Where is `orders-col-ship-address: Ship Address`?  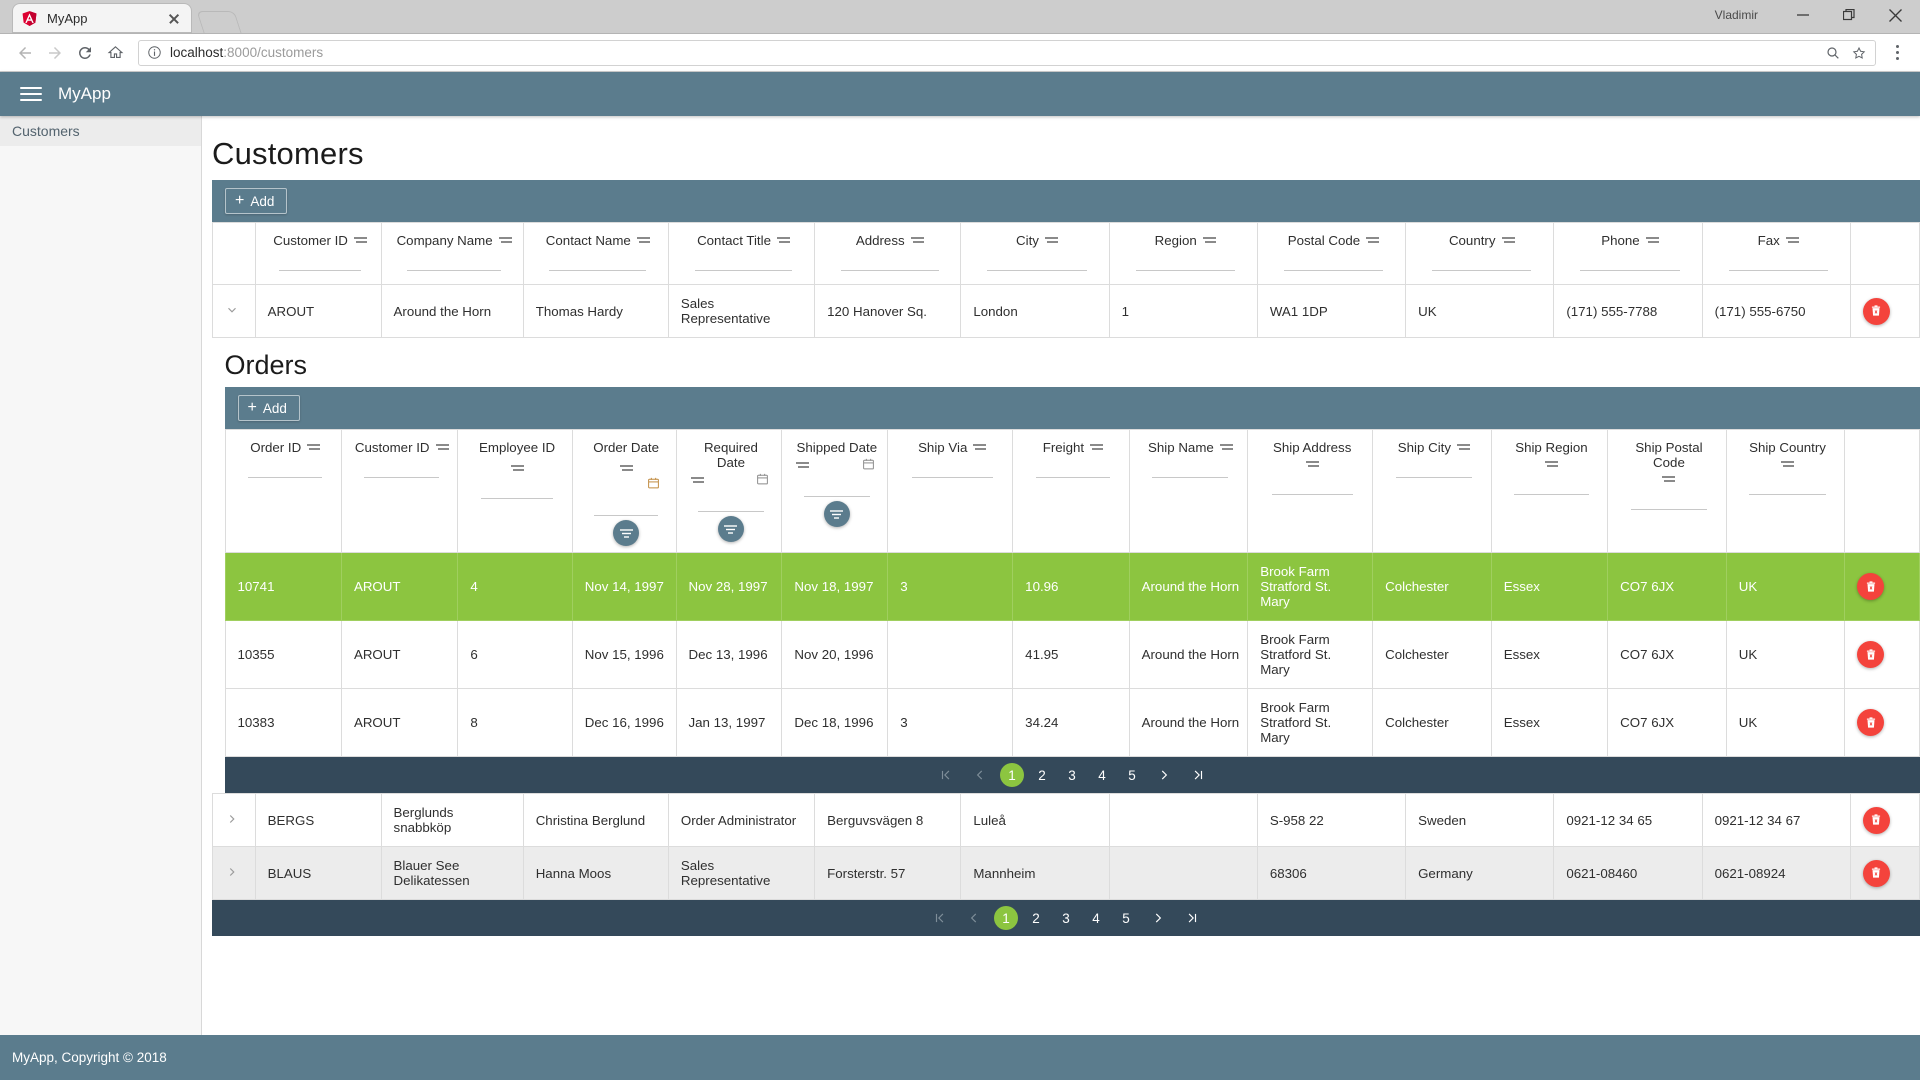
orders-col-ship-address: Ship Address is located at coordinates (1310, 491).